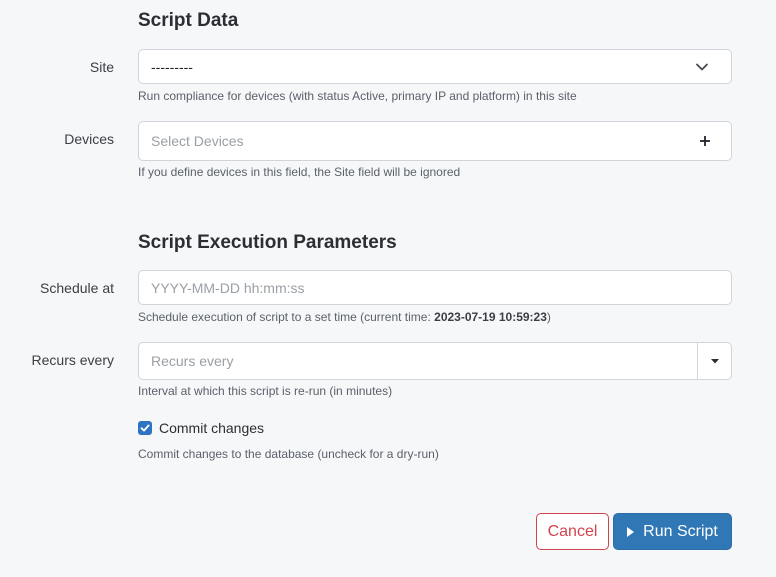 The height and width of the screenshot is (577, 776). What do you see at coordinates (77, 288) in the screenshot?
I see `schedule-label: Schedule at` at bounding box center [77, 288].